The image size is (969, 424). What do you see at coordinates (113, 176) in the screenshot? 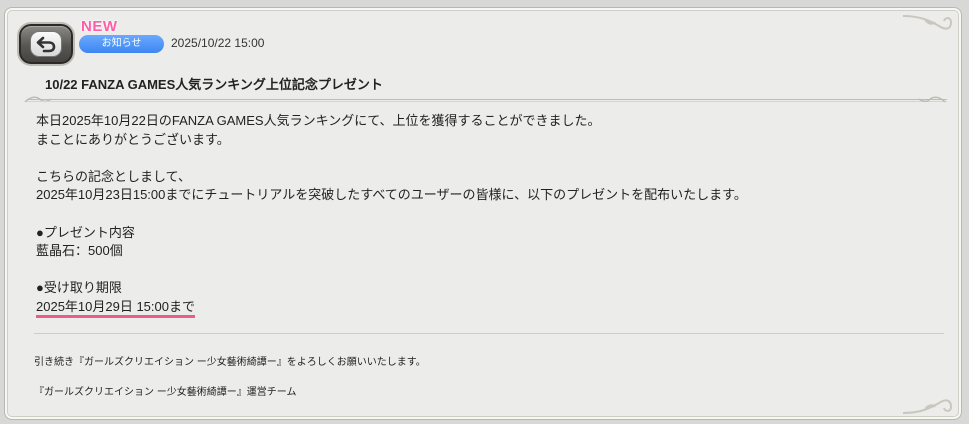
I see `body-line: こちらの記念としまして、` at bounding box center [113, 176].